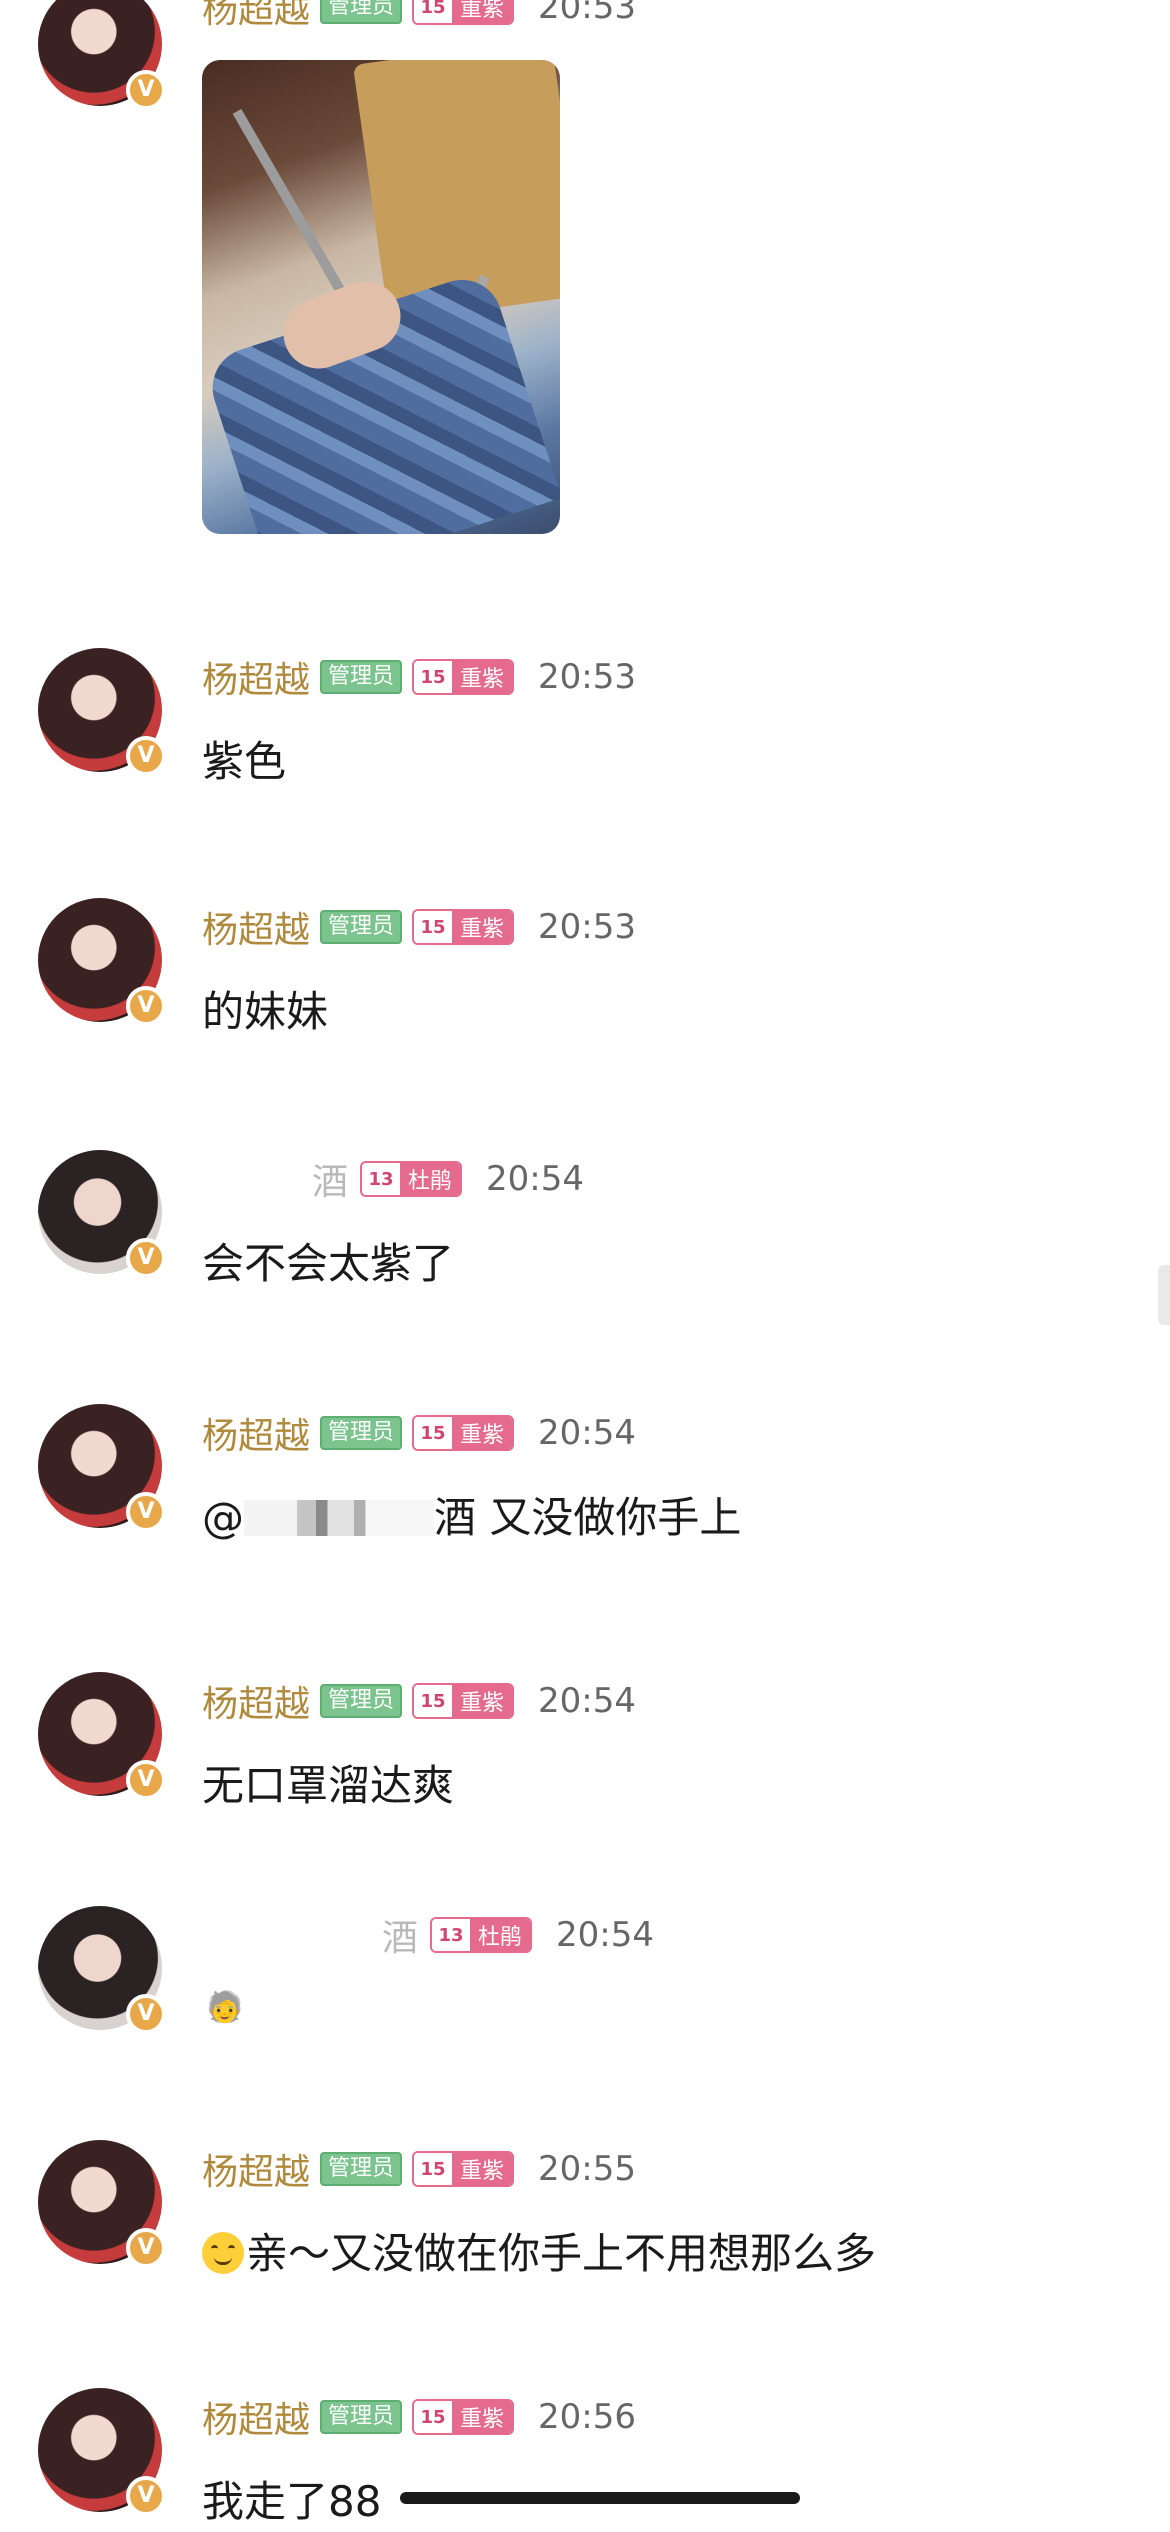 This screenshot has width=1170, height=2532. What do you see at coordinates (244, 758) in the screenshot?
I see `message-text: 紫色` at bounding box center [244, 758].